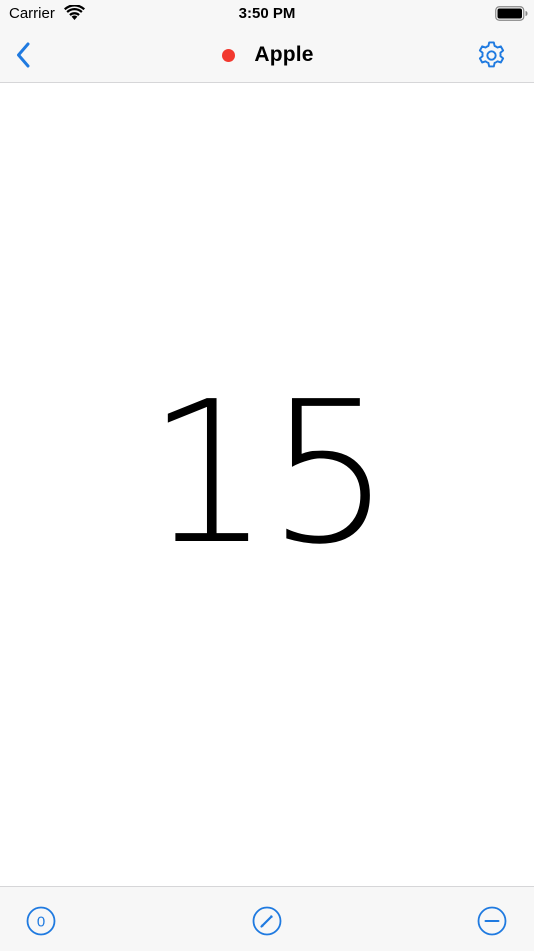  Describe the element at coordinates (511, 13) in the screenshot. I see `battery-icon` at that location.